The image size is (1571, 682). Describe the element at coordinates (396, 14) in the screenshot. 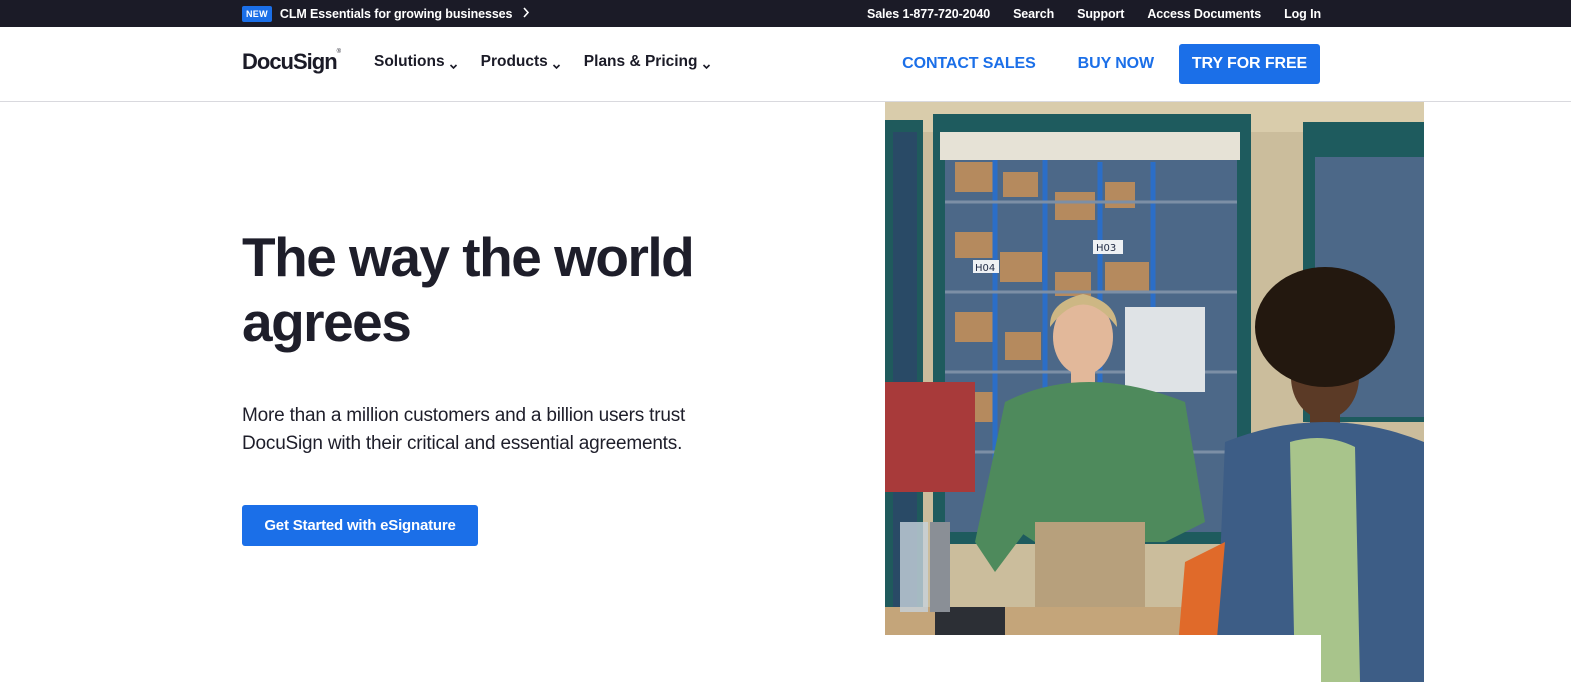

I see `promo-text: CLM Essentials for growing businesses` at that location.